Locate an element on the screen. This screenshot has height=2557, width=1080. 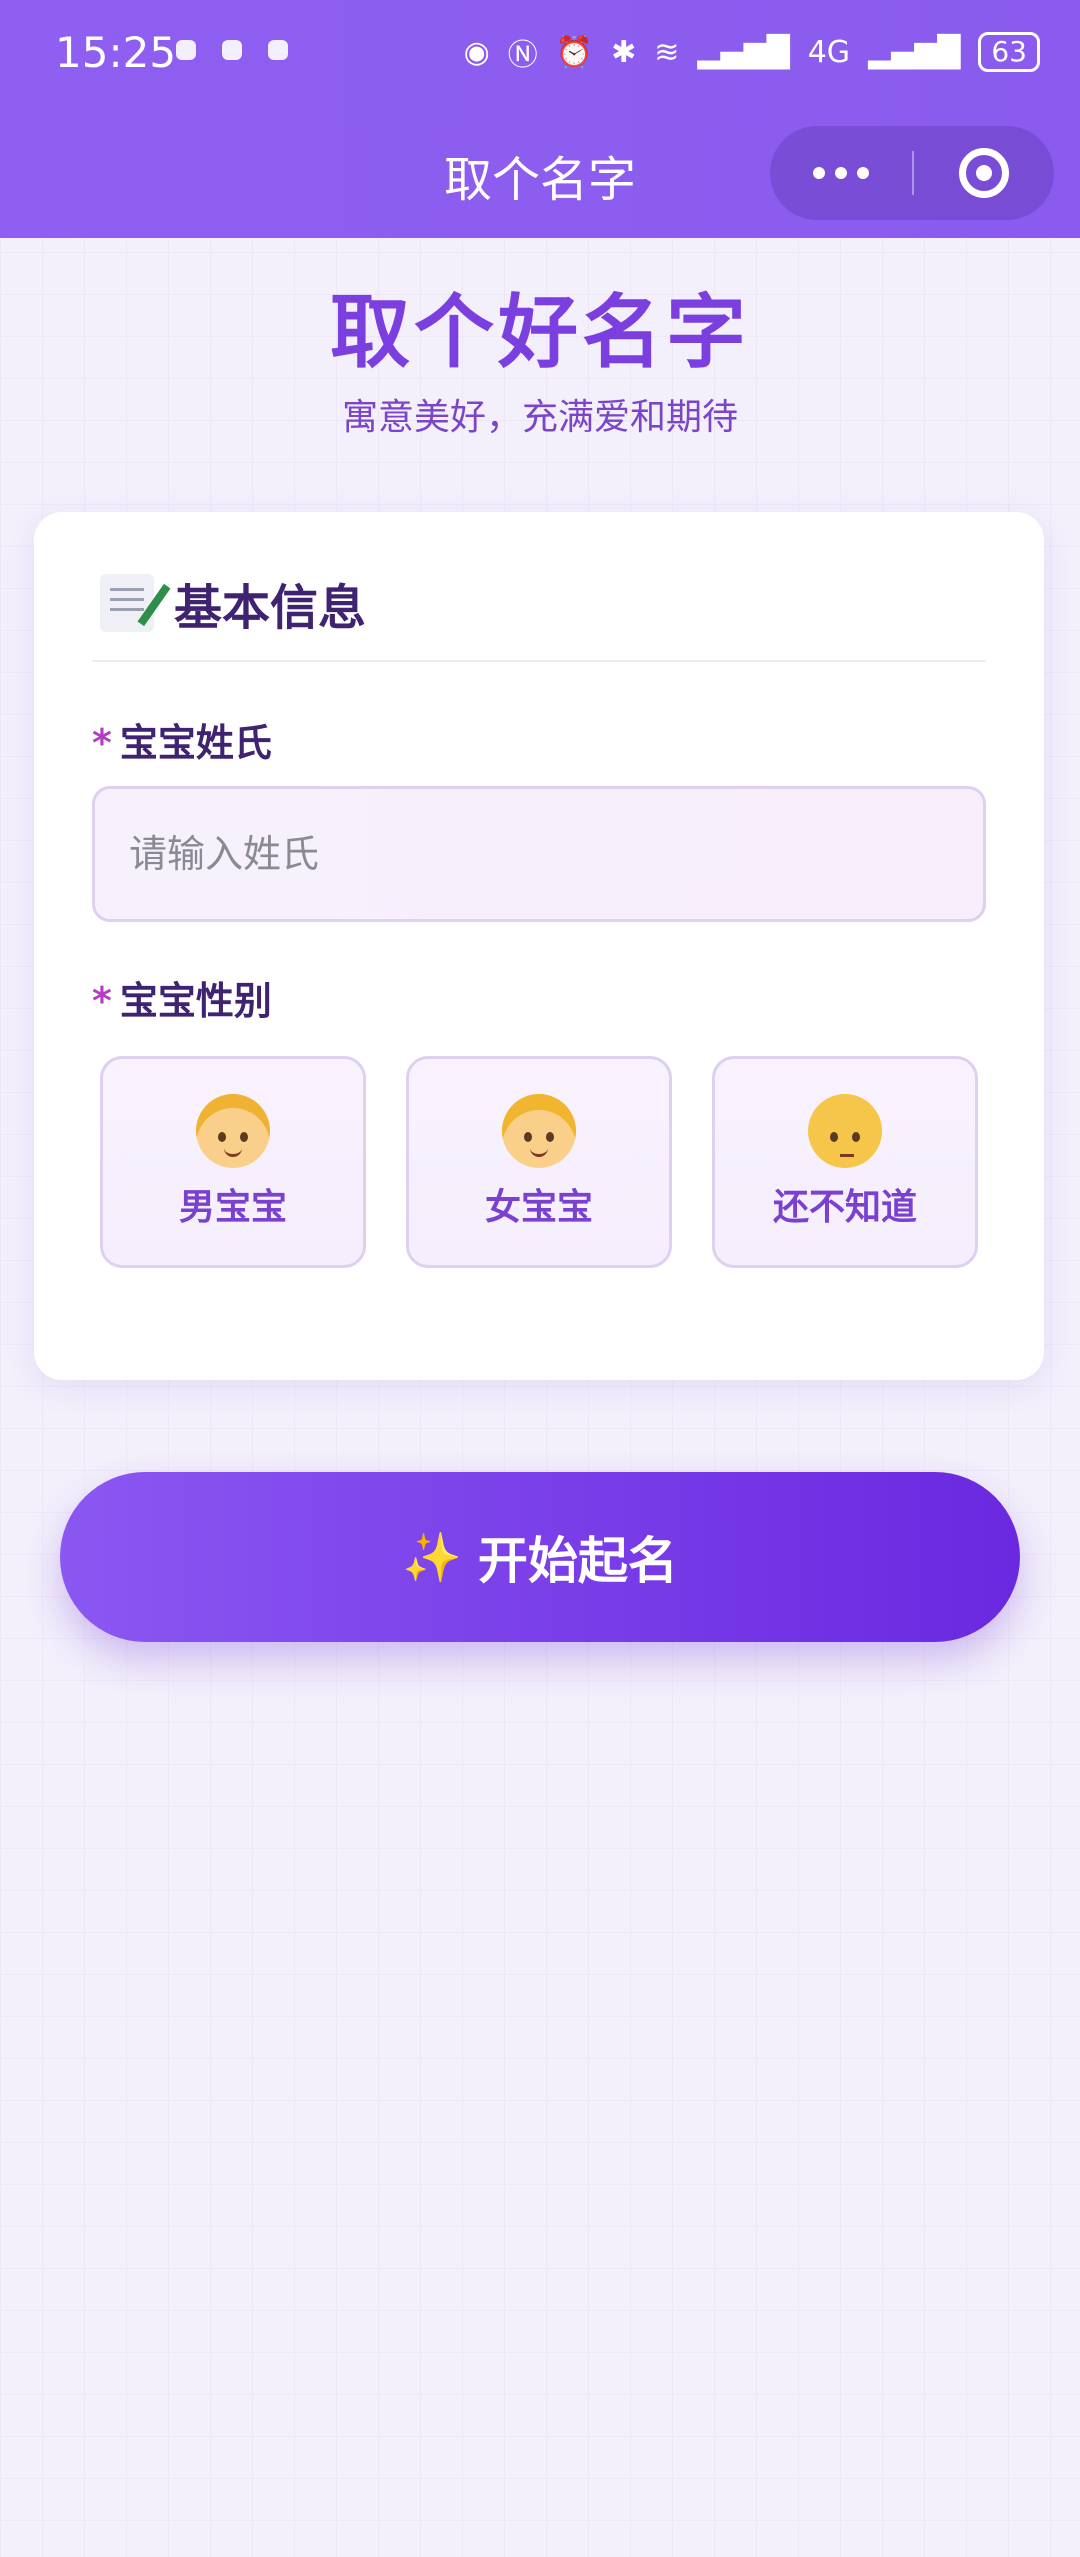
gender-option-boy: 男宝宝 is located at coordinates (233, 1162).